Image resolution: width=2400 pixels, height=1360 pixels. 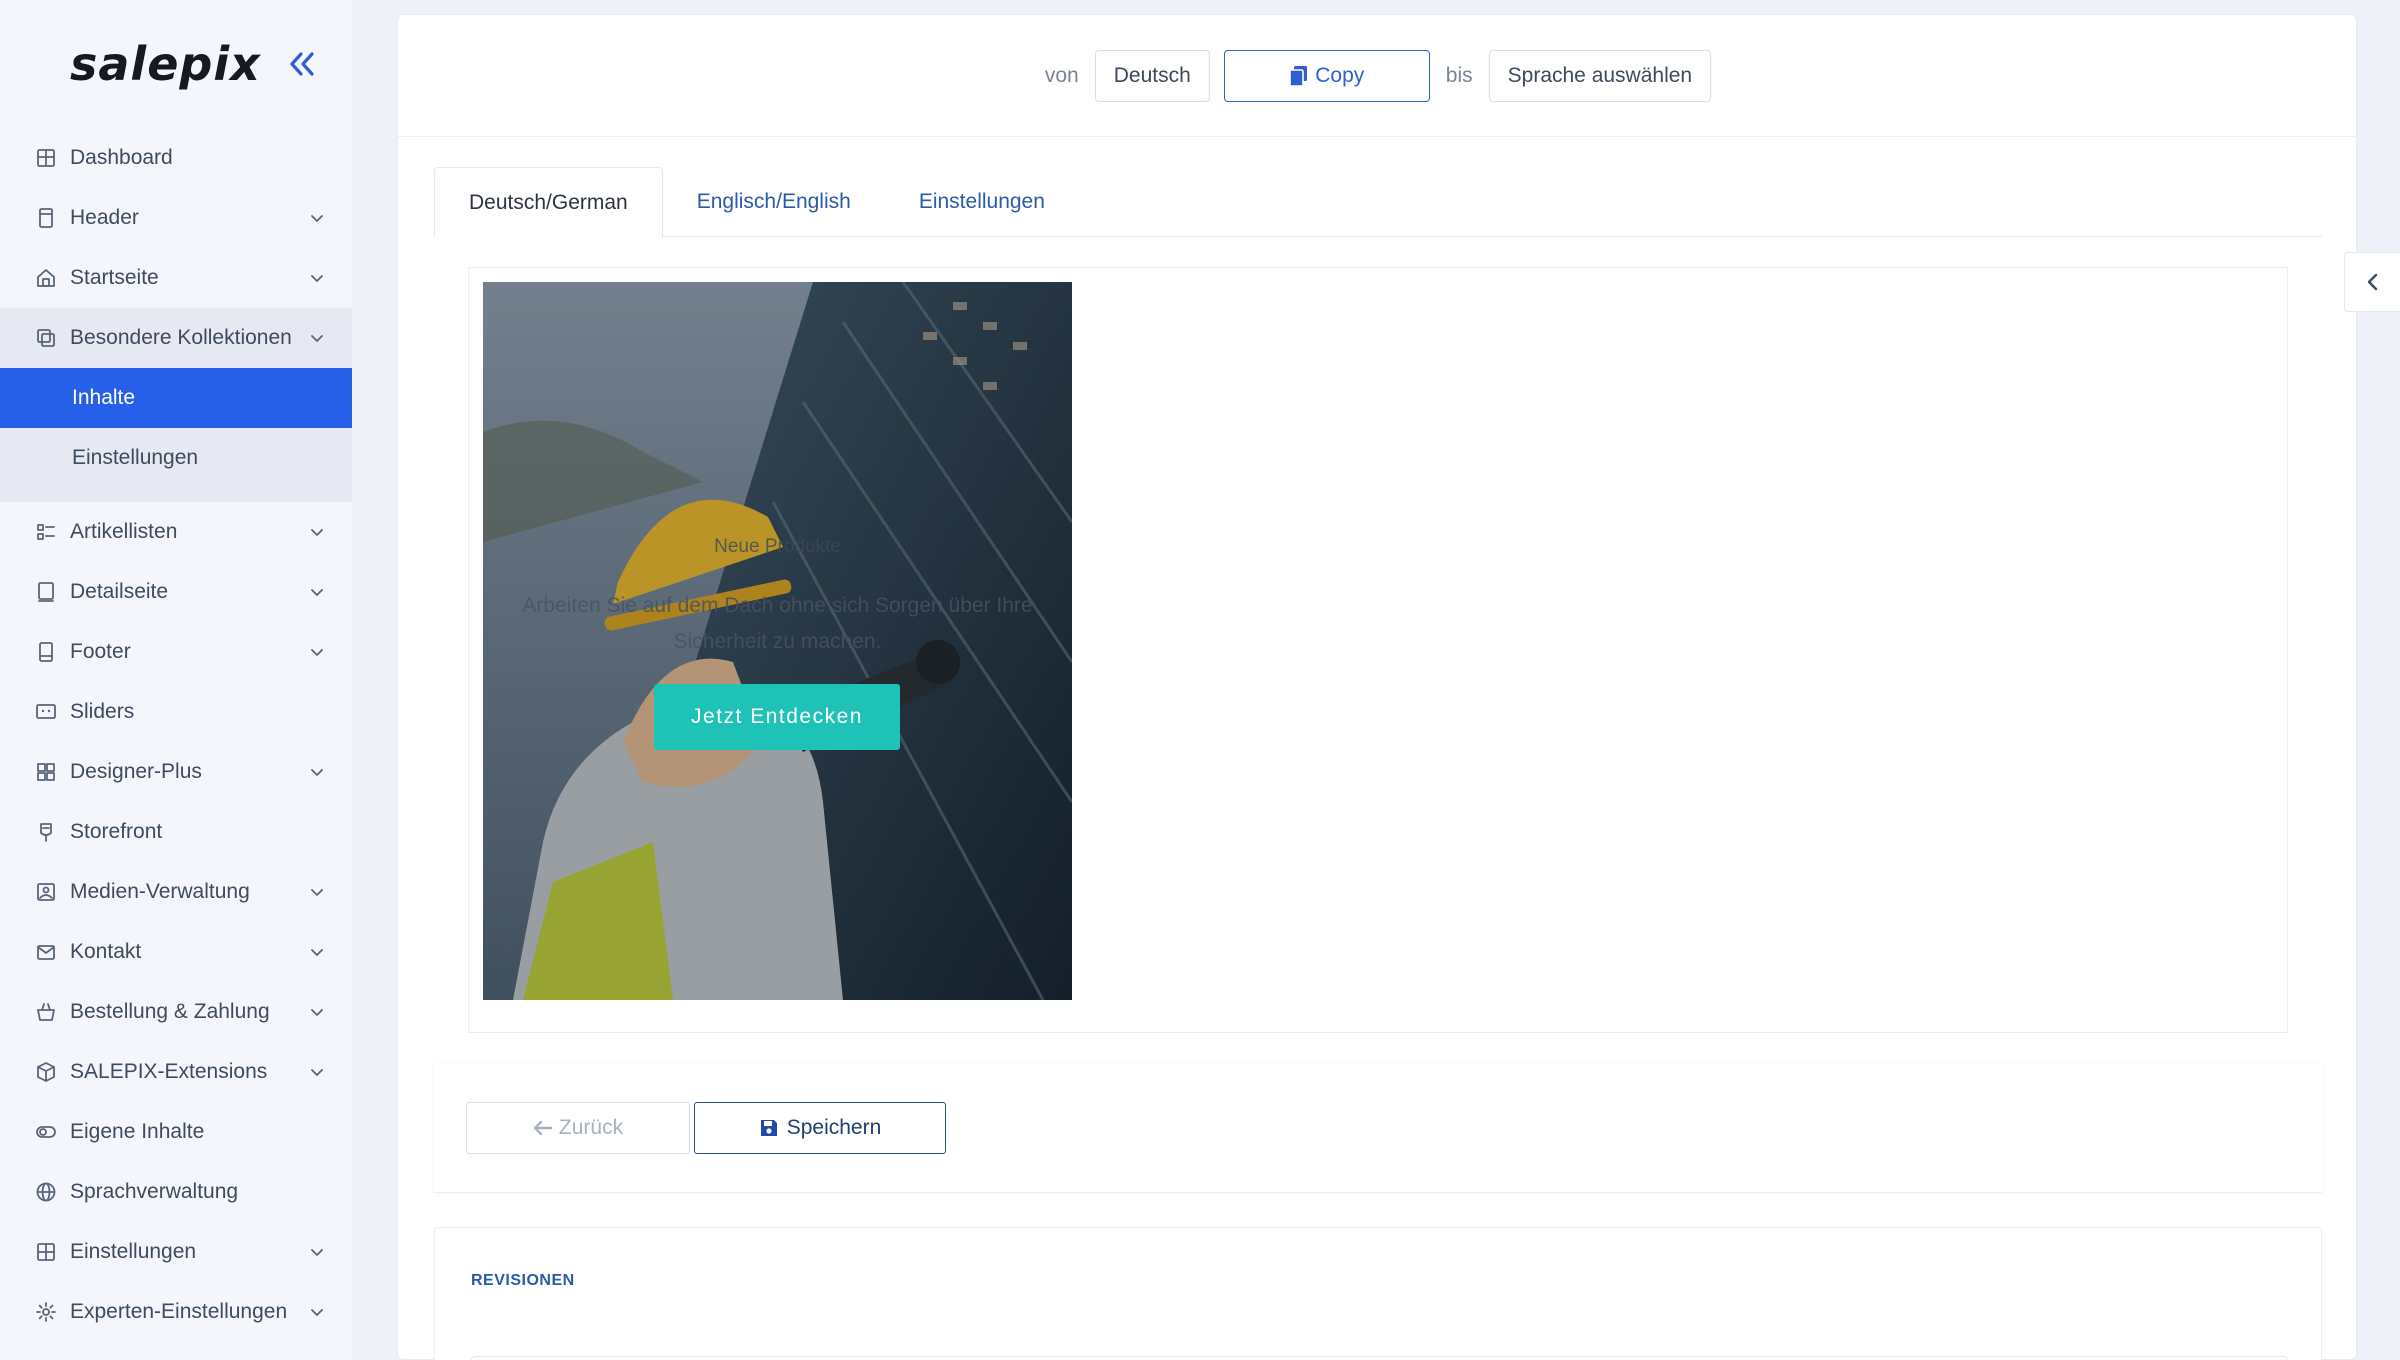 I want to click on globe-icon, so click(x=46, y=1192).